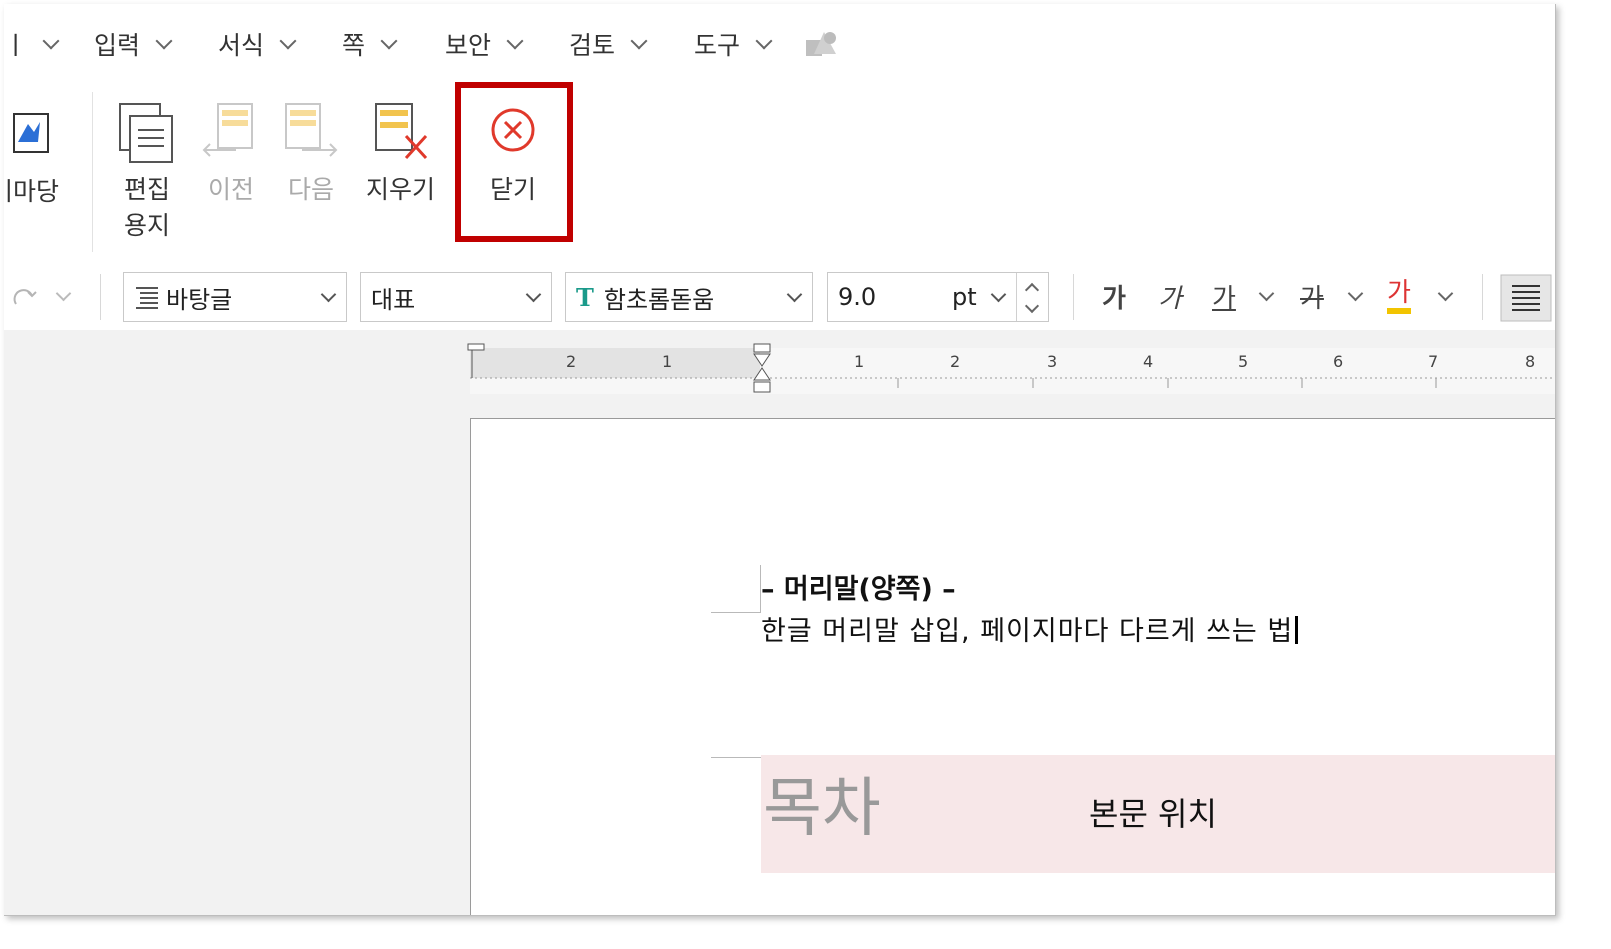  Describe the element at coordinates (400, 131) in the screenshot. I see `erase-header-icon` at that location.